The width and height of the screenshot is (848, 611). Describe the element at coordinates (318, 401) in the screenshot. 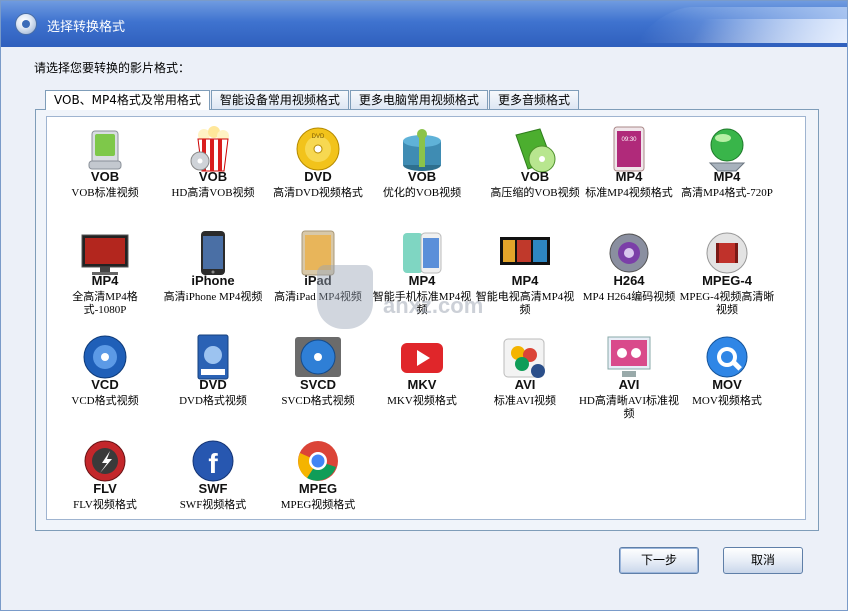

I see `format-desc: SVCD格式视频` at that location.